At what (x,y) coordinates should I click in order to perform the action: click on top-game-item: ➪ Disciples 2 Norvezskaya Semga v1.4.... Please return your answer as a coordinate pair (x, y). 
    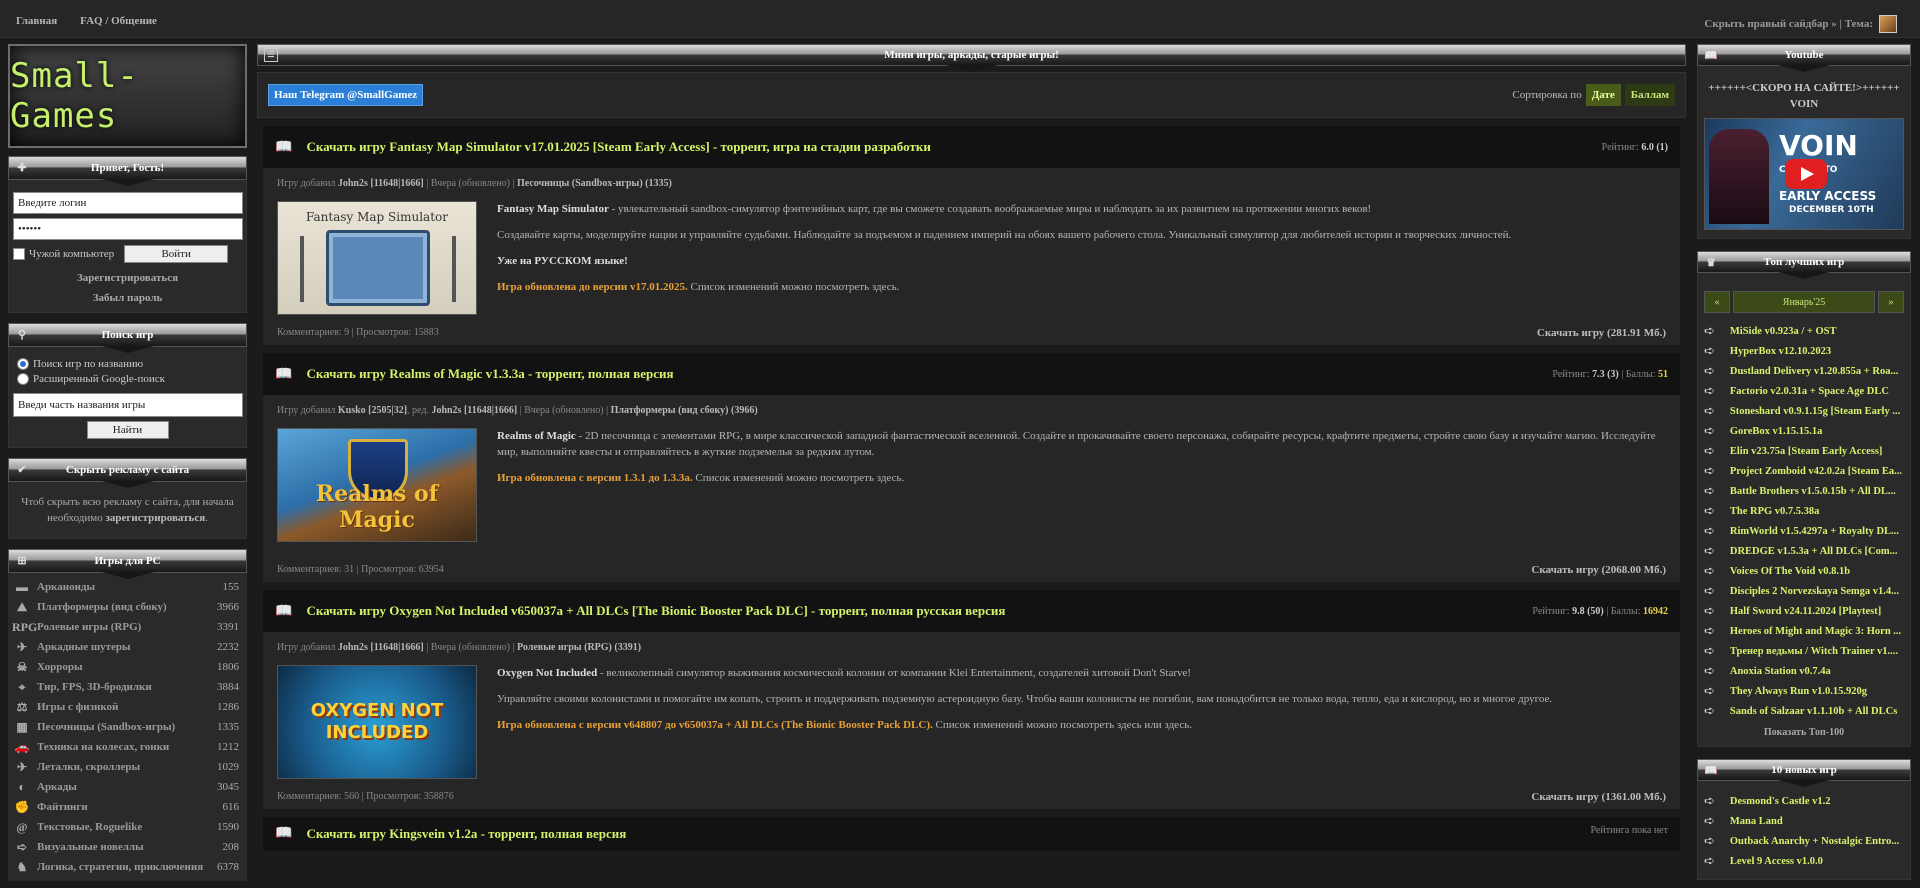
    Looking at the image, I should click on (1804, 591).